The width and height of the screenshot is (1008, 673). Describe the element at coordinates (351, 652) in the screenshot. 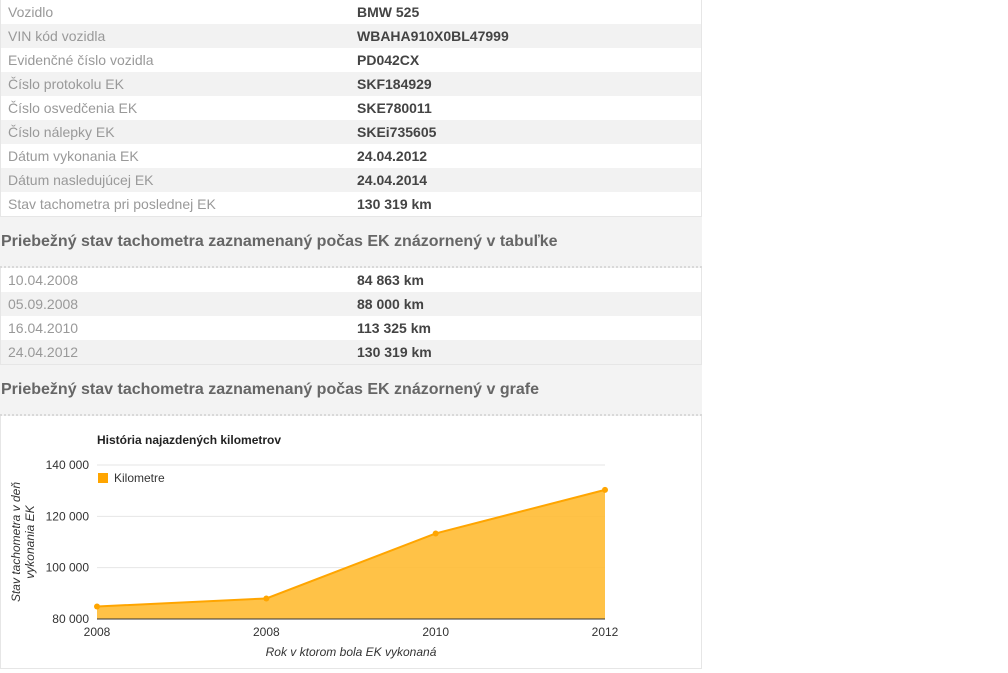

I see `x-axis-label: Rok v ktorom bola EK vykonaná` at that location.